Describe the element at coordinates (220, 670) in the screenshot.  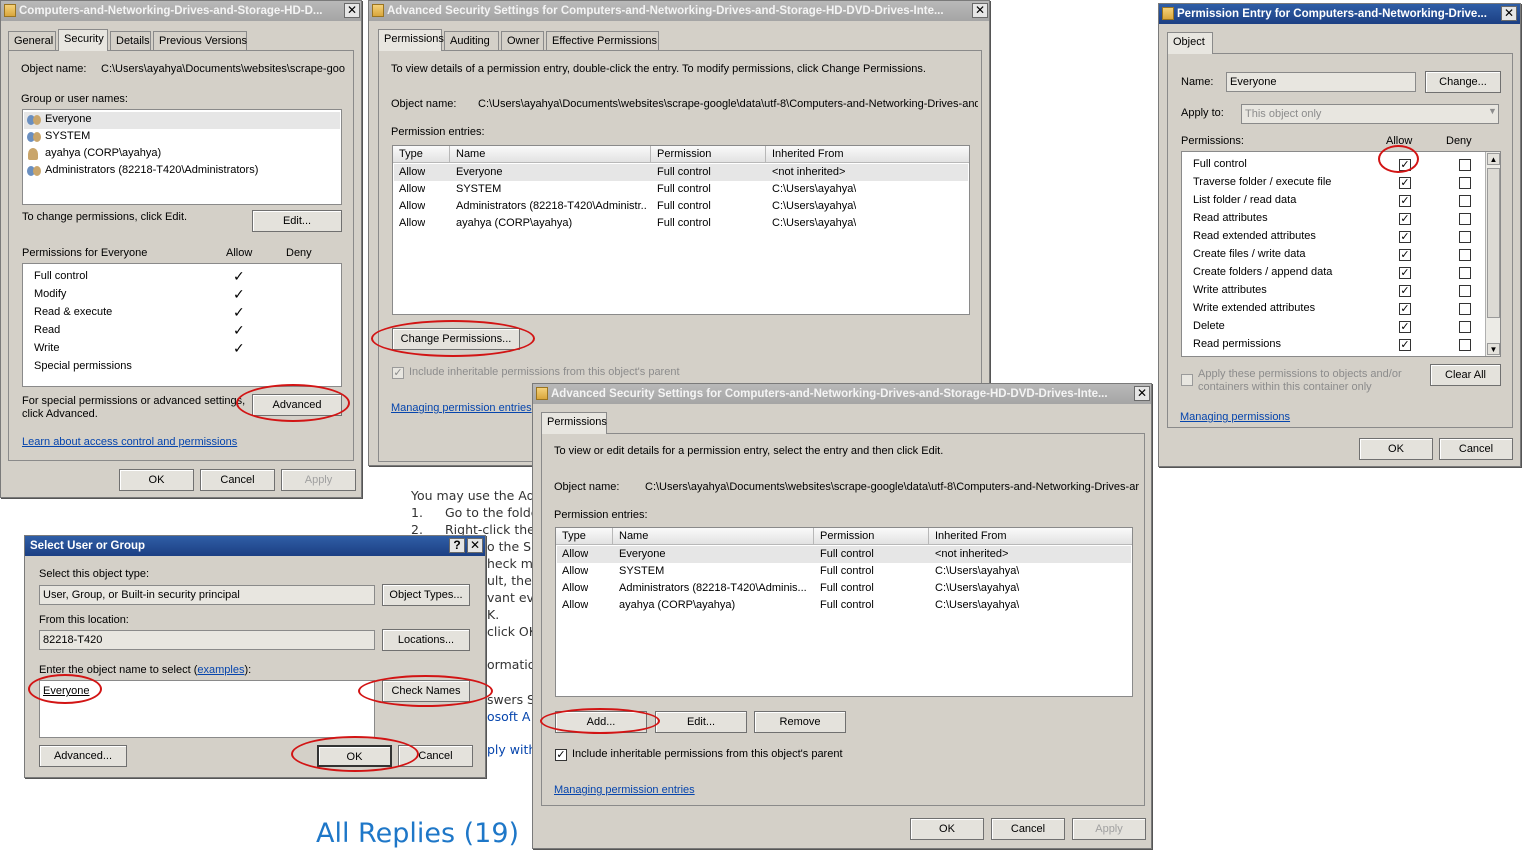
I see `examples-link: examples` at that location.